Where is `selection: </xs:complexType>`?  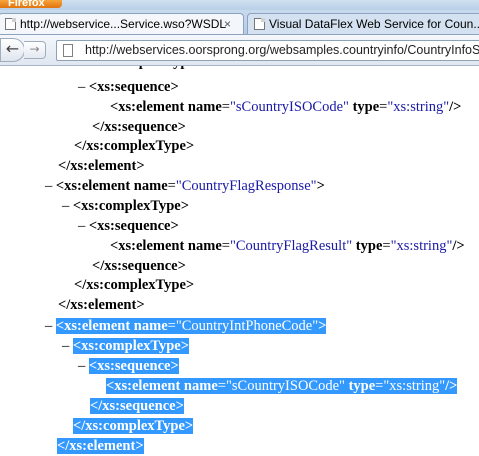
selection: </xs:complexType> is located at coordinates (133, 426).